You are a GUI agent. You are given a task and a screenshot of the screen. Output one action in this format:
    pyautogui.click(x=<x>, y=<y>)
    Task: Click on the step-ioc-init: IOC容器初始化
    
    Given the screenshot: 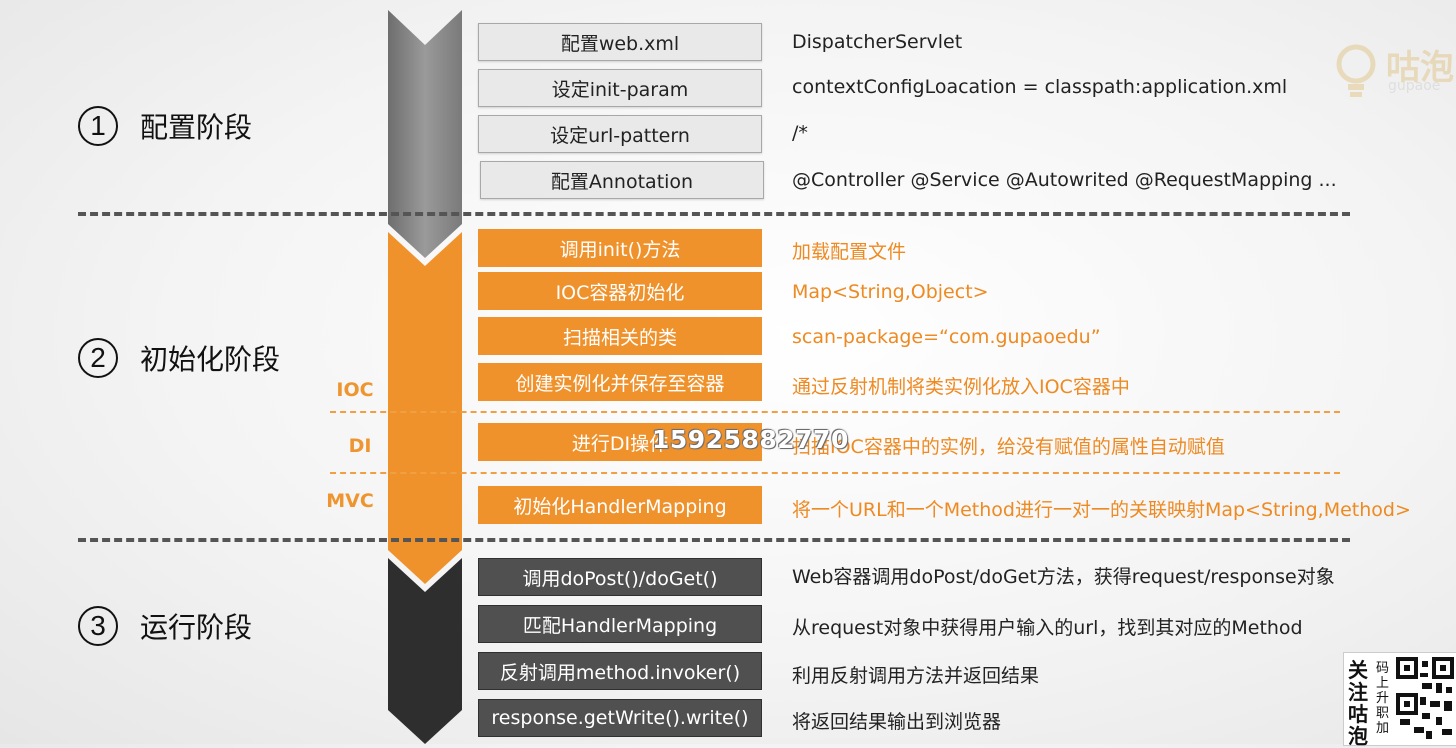 What is the action you would take?
    pyautogui.click(x=620, y=291)
    